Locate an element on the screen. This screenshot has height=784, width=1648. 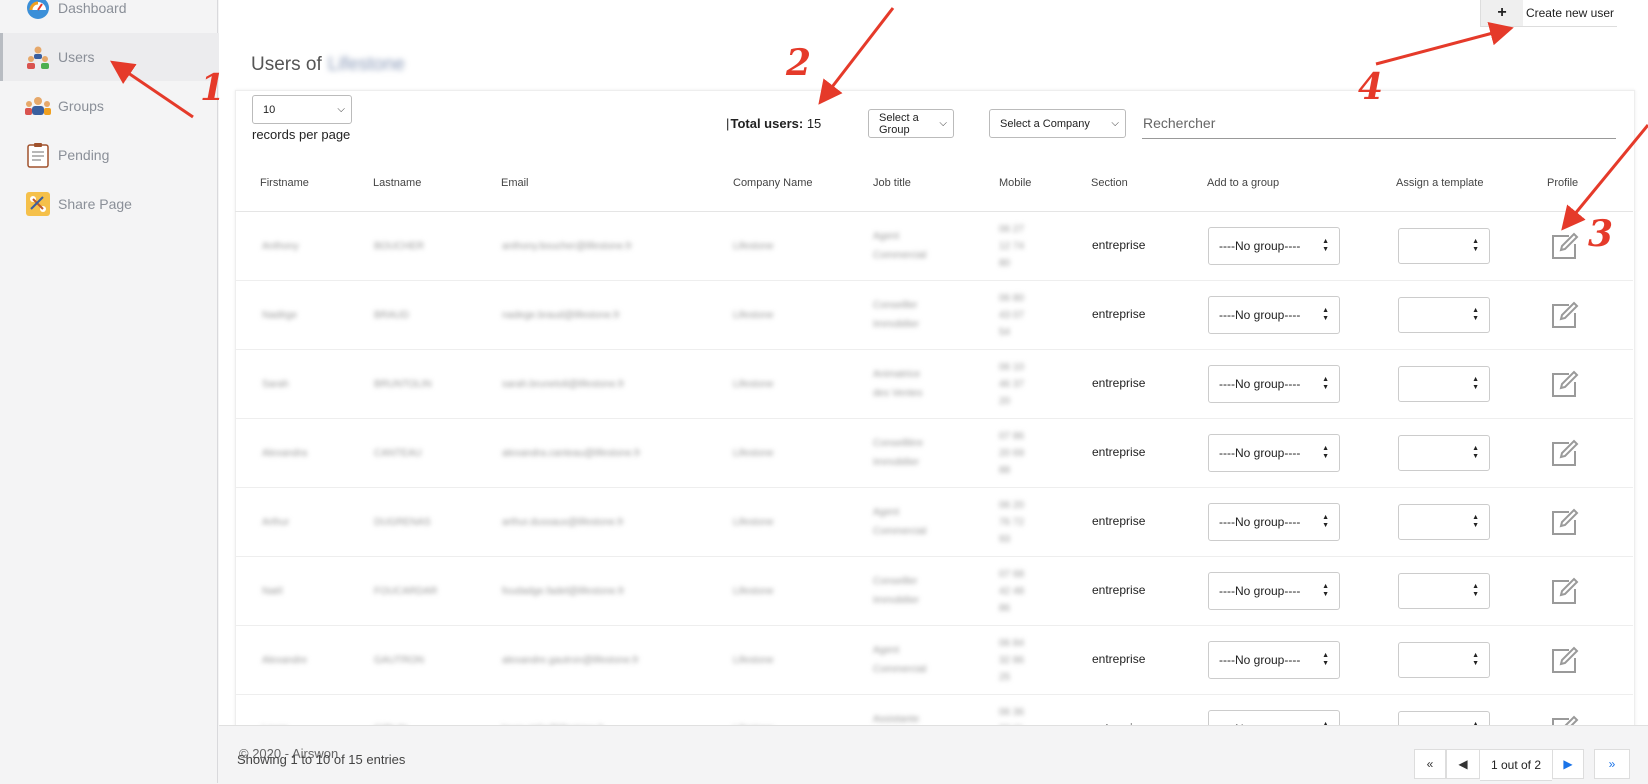
column-header-firstname: Firstname is located at coordinates (284, 183).